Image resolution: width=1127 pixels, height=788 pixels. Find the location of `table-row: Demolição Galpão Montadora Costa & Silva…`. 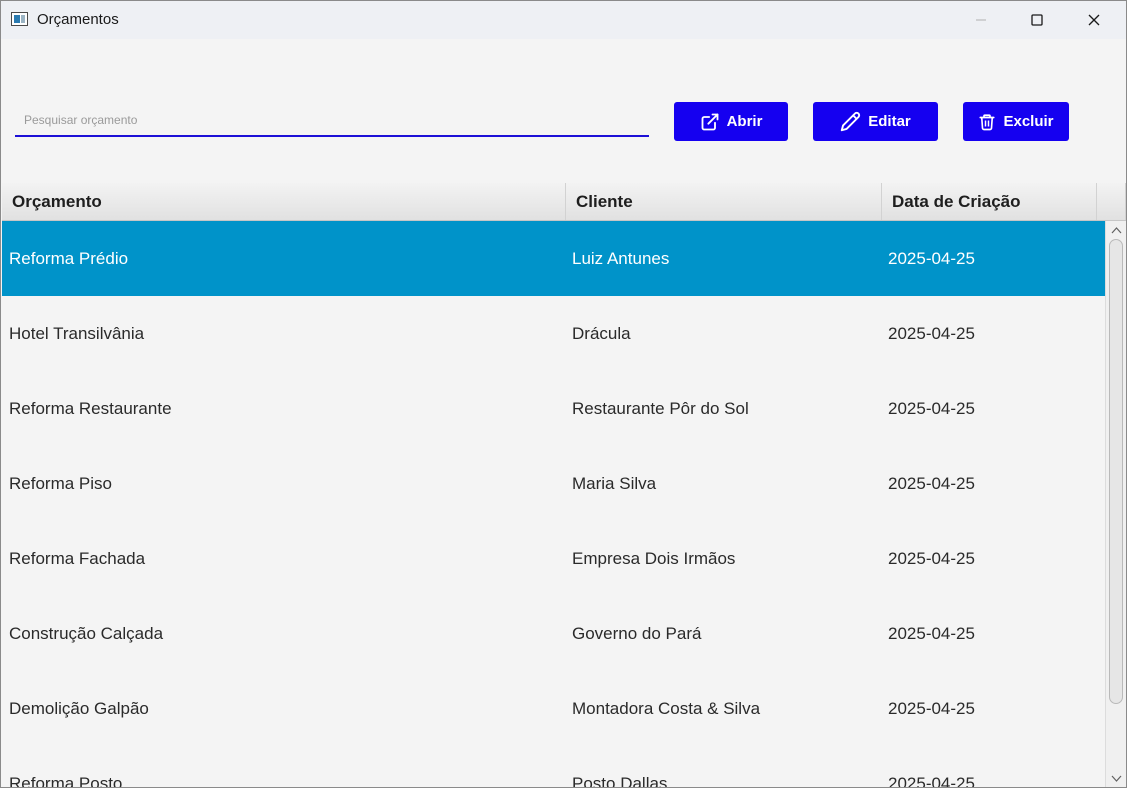

table-row: Demolição Galpão Montadora Costa & Silva… is located at coordinates (553, 708).